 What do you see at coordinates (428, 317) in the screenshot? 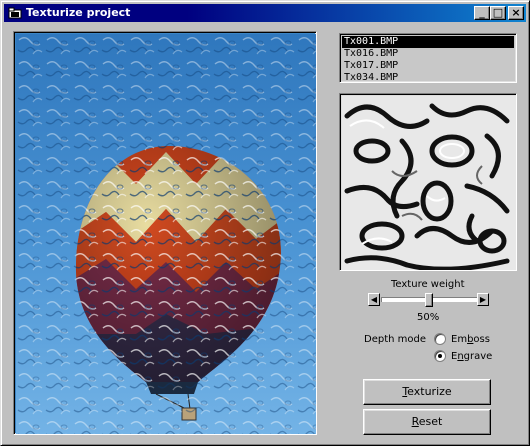
I see `texture-weight-value: 50%` at bounding box center [428, 317].